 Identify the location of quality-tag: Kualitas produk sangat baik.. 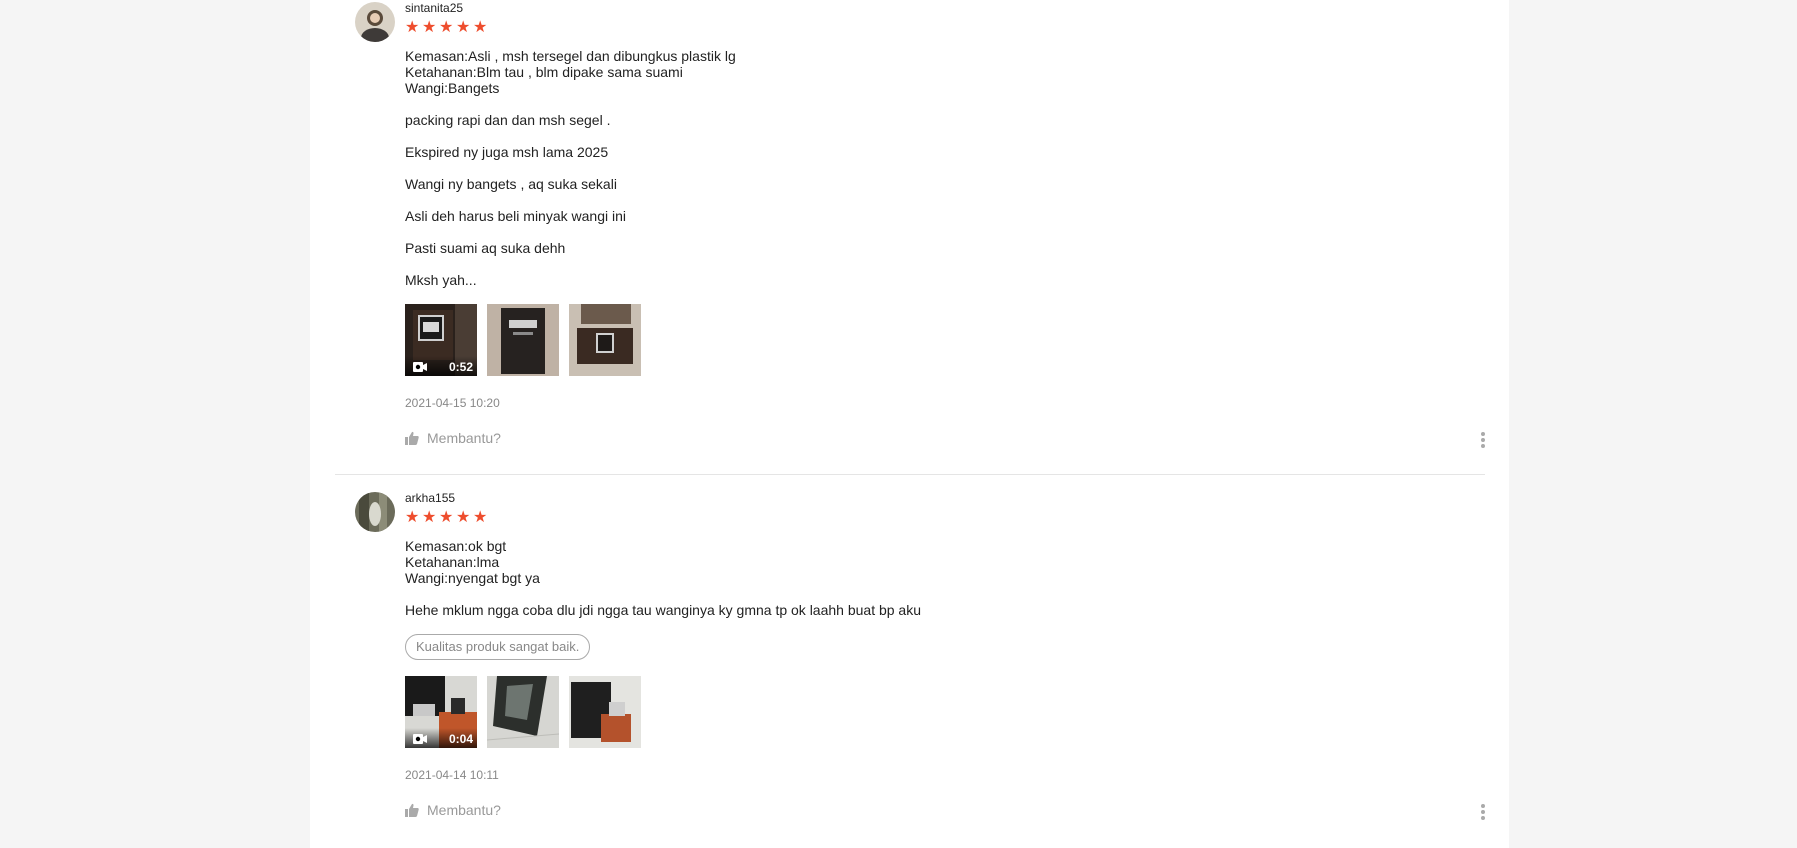
(498, 647).